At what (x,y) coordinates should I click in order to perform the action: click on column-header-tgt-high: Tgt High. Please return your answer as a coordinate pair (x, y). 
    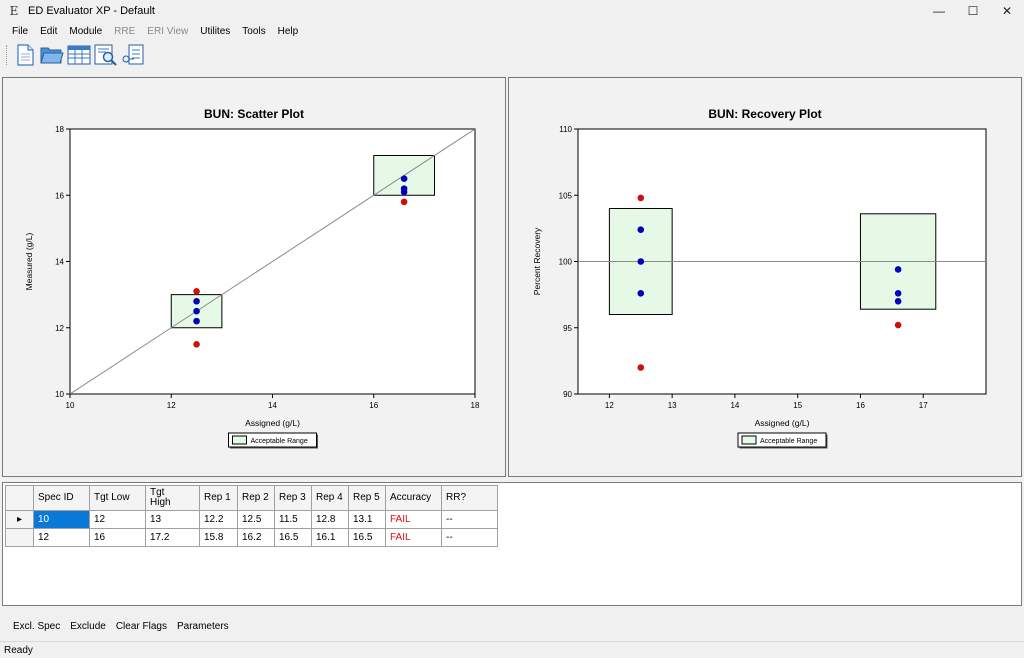
    Looking at the image, I should click on (172, 498).